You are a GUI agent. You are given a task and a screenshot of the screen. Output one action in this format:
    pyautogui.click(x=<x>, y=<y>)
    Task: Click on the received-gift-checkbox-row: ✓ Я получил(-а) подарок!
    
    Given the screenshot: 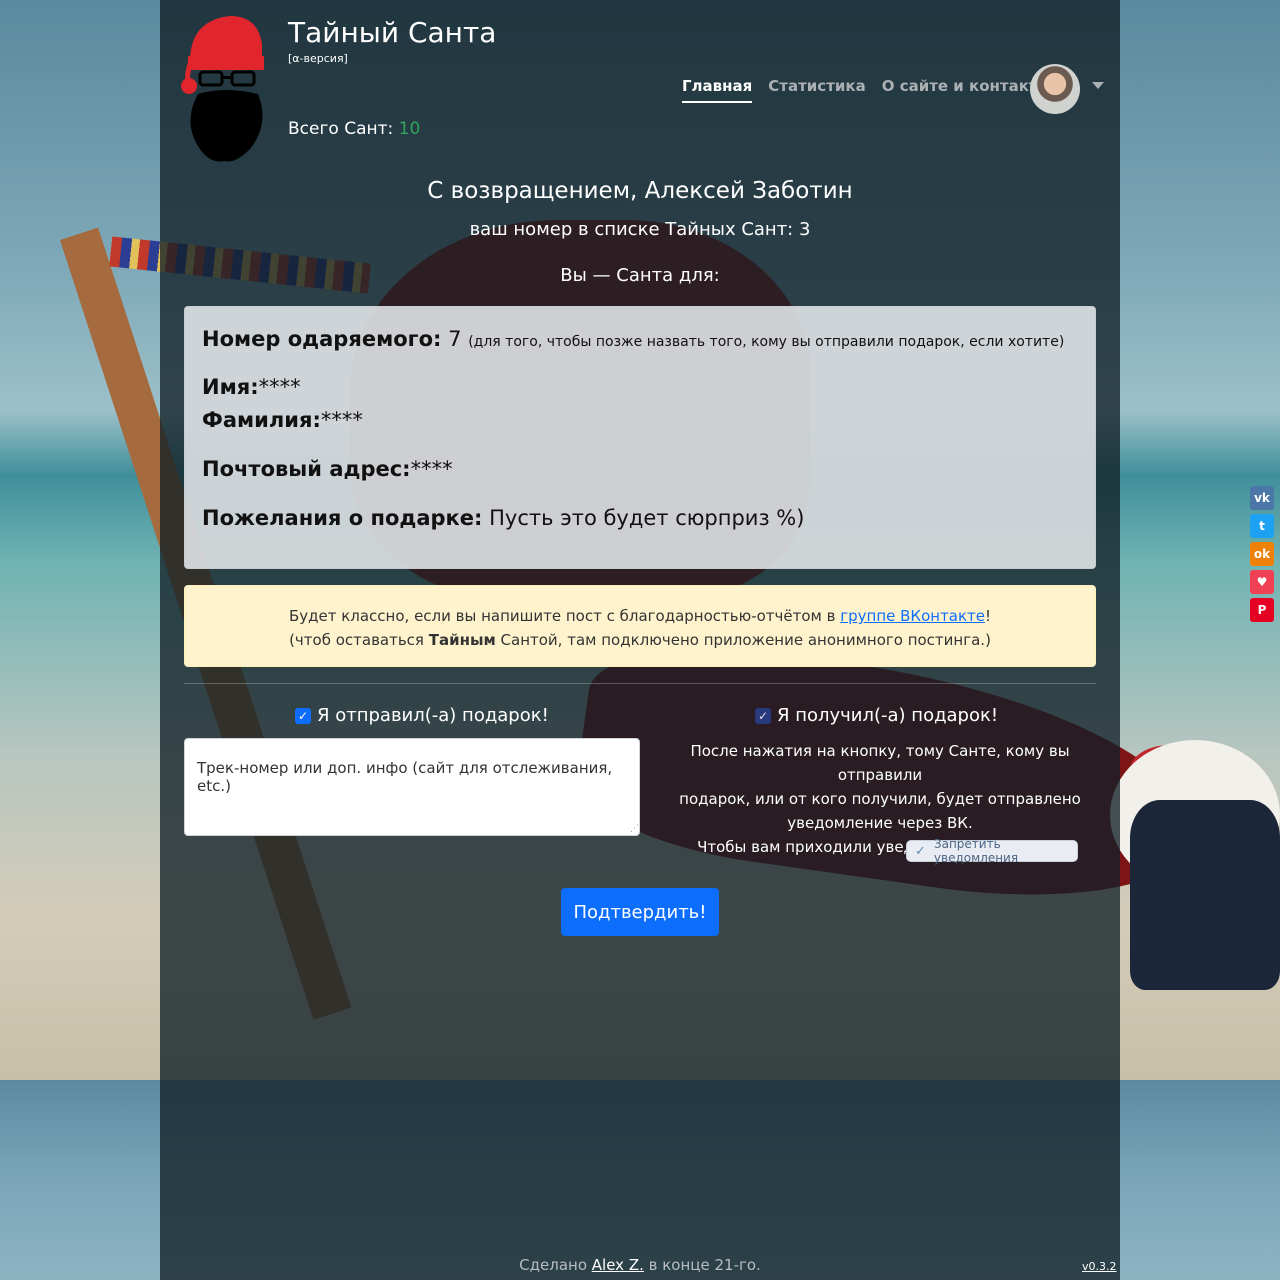 What is the action you would take?
    pyautogui.click(x=876, y=715)
    